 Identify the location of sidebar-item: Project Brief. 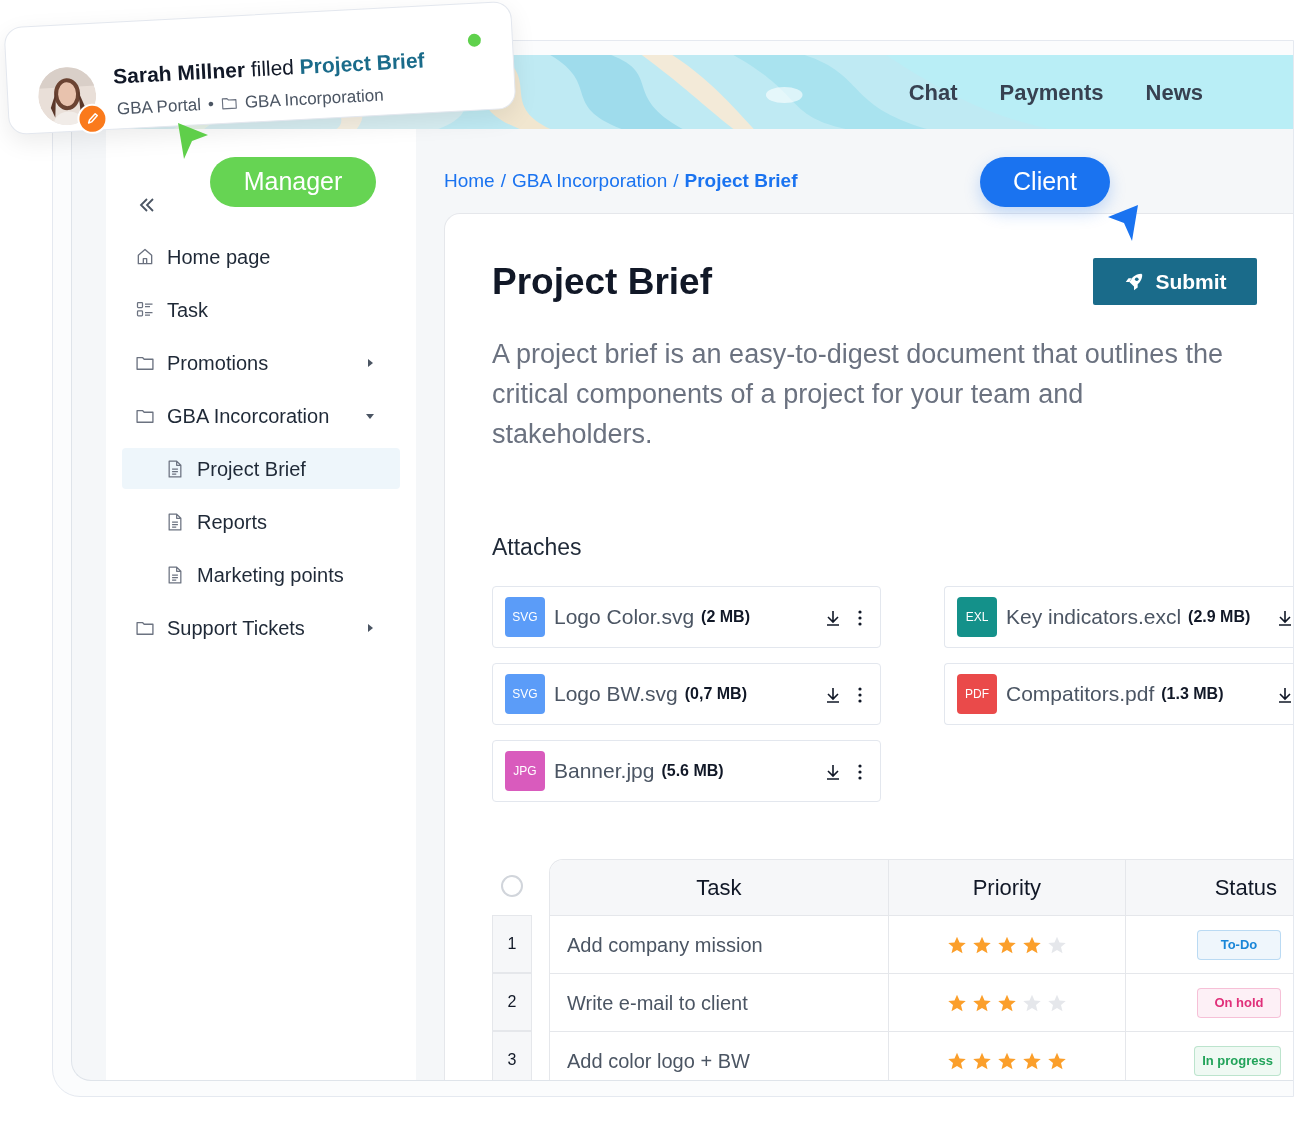
(261, 468).